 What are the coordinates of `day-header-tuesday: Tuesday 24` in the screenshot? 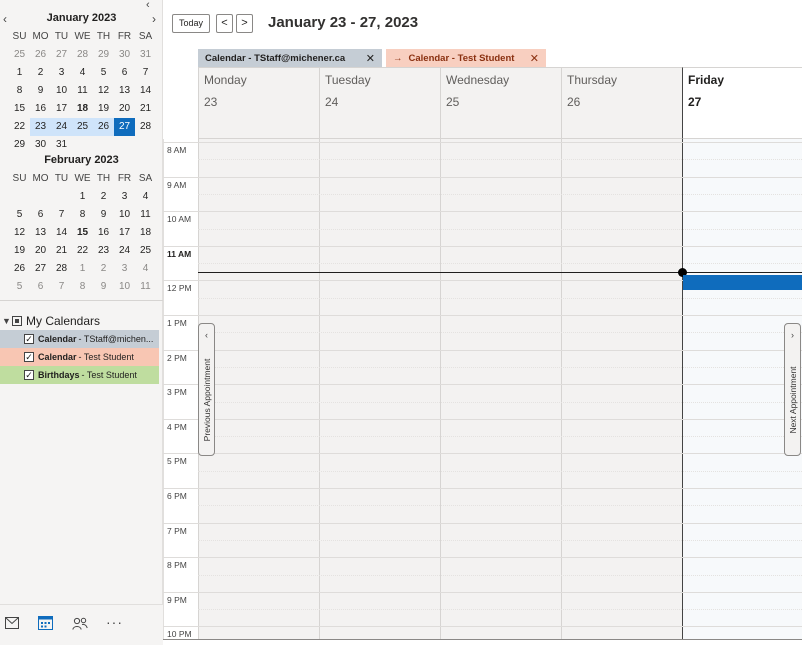 It's located at (379, 103).